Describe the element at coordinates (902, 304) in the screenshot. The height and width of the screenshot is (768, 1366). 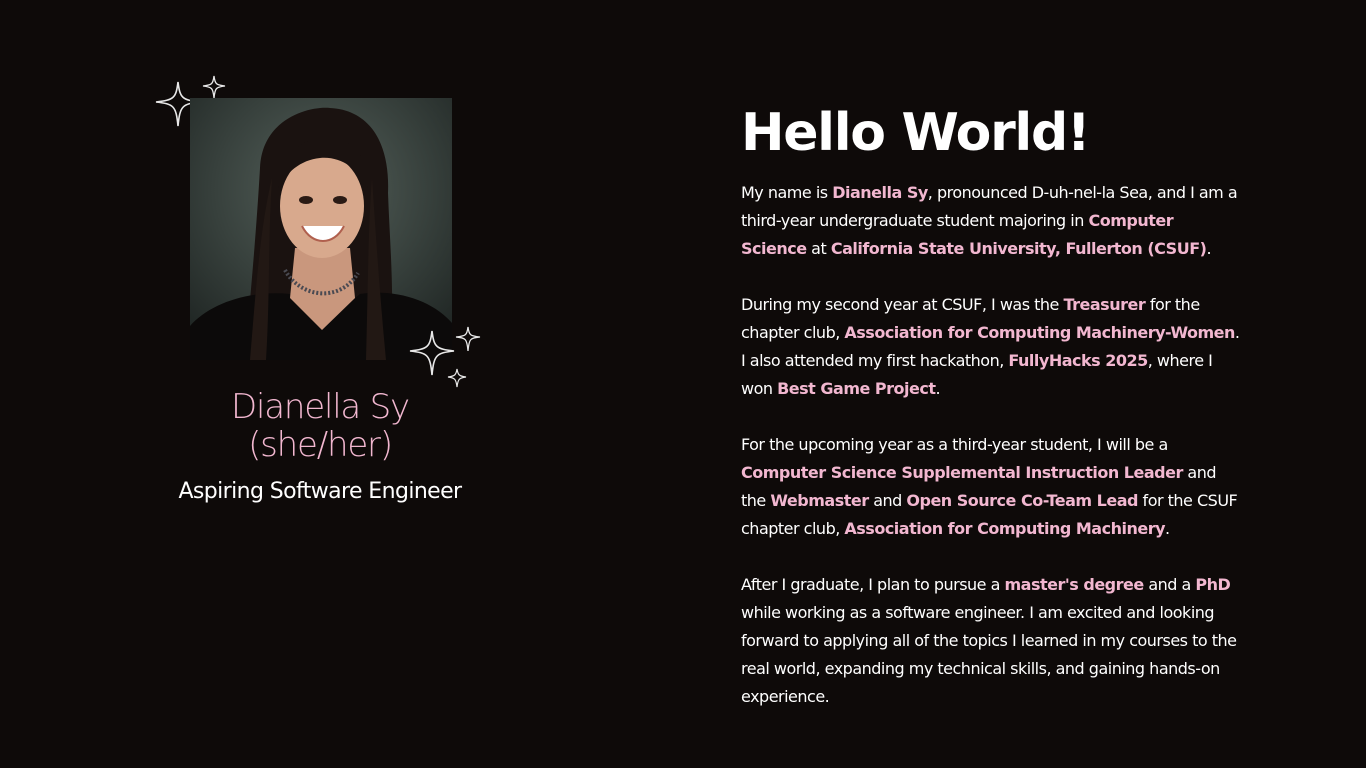
I see `text: During my second year at CSUF, I was the` at that location.